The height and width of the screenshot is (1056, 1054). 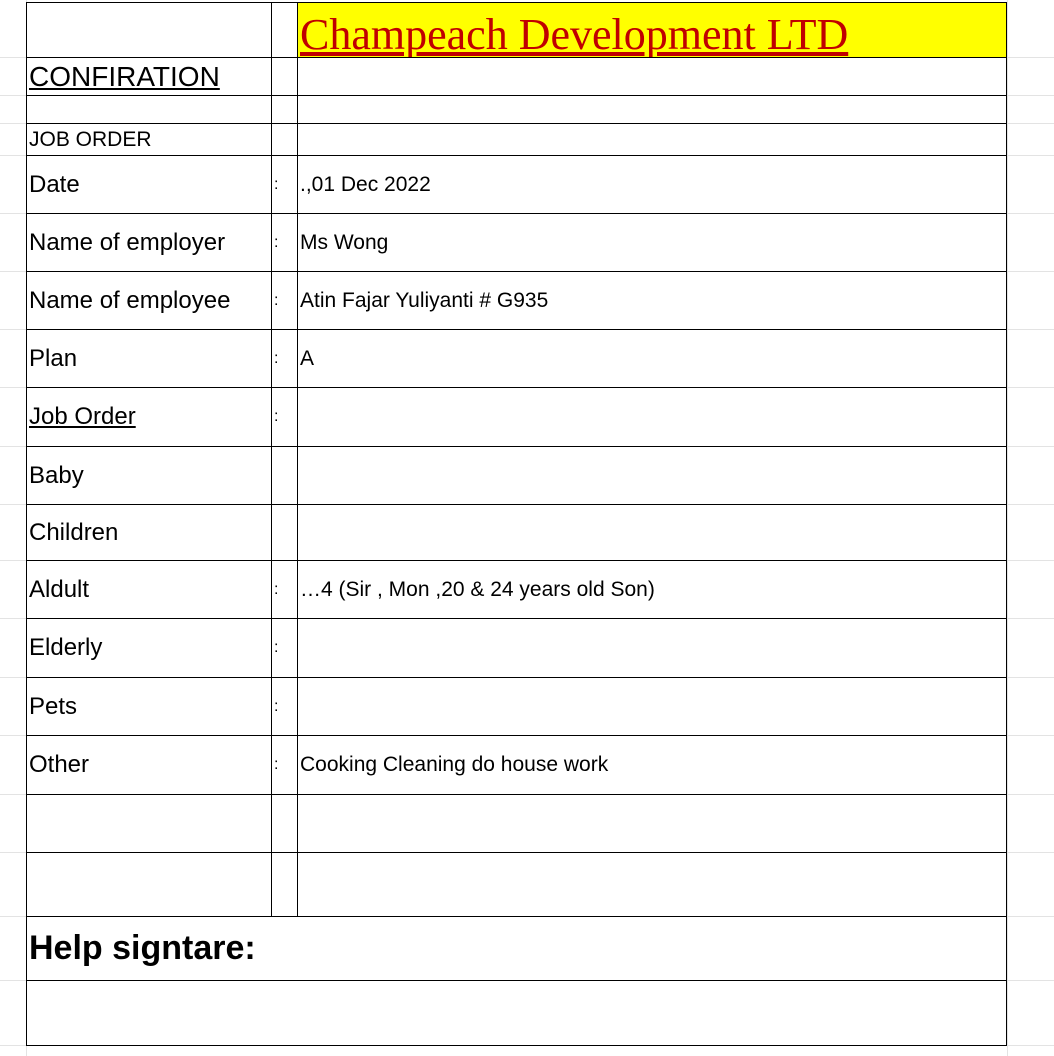 I want to click on adult-label: Aldult, so click(x=149, y=589).